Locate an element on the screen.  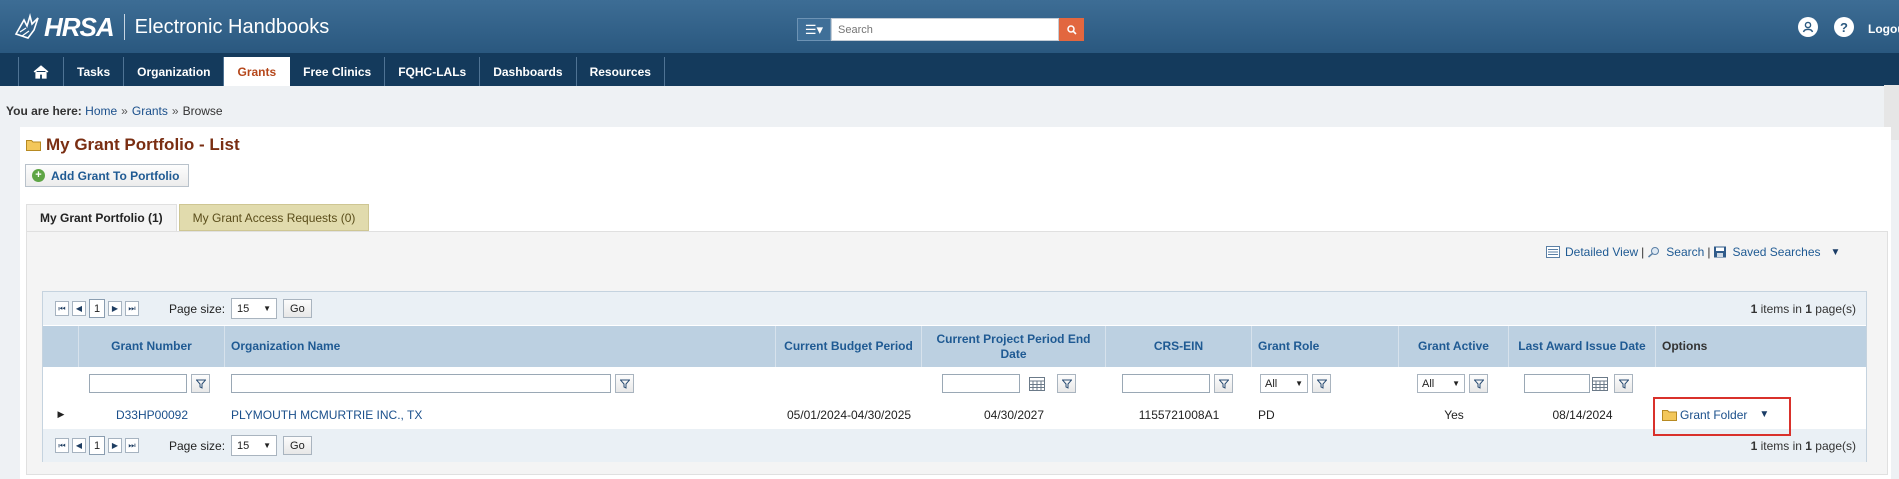
nav-resources: Resources is located at coordinates (621, 71).